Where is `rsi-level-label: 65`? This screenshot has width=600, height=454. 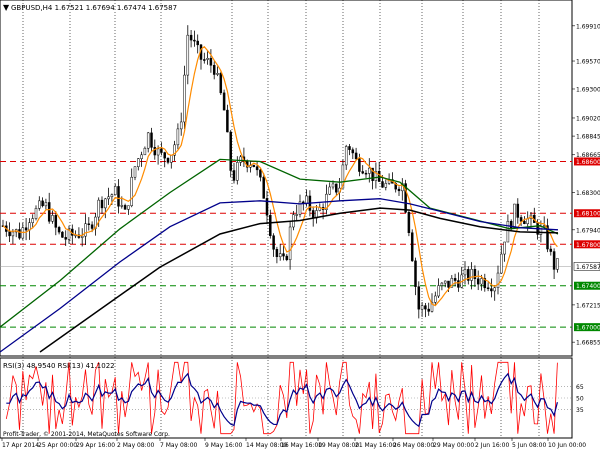
rsi-level-label: 65 is located at coordinates (580, 387).